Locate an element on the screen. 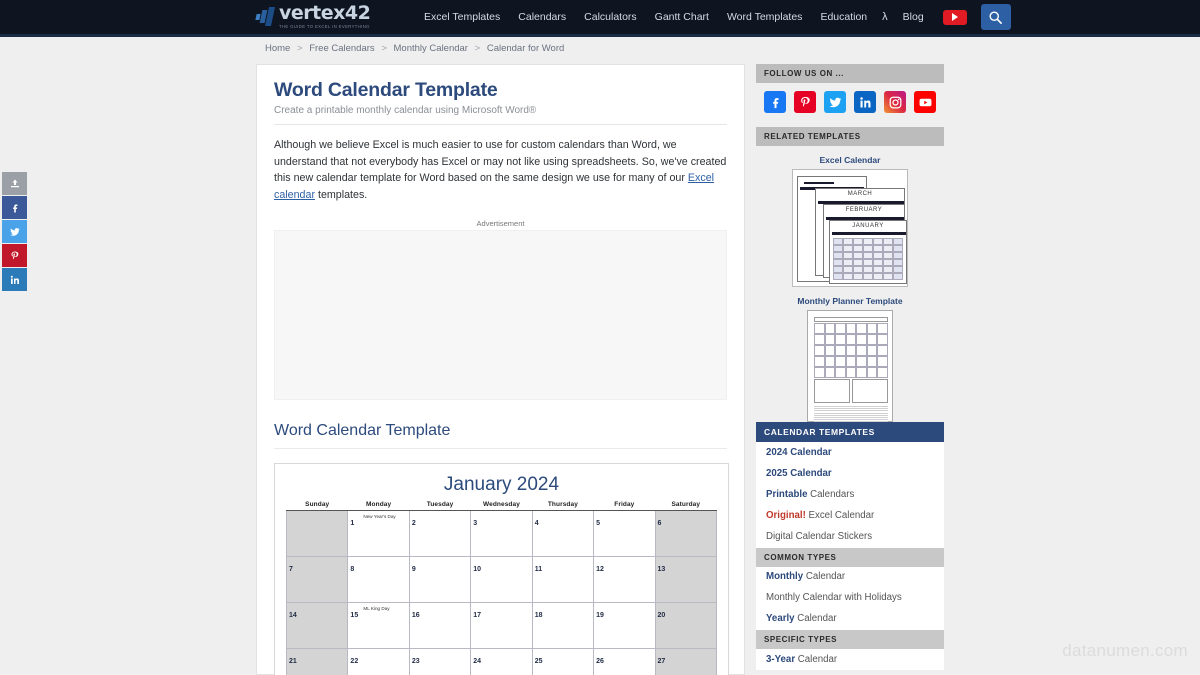  linkedin-link is located at coordinates (865, 102).